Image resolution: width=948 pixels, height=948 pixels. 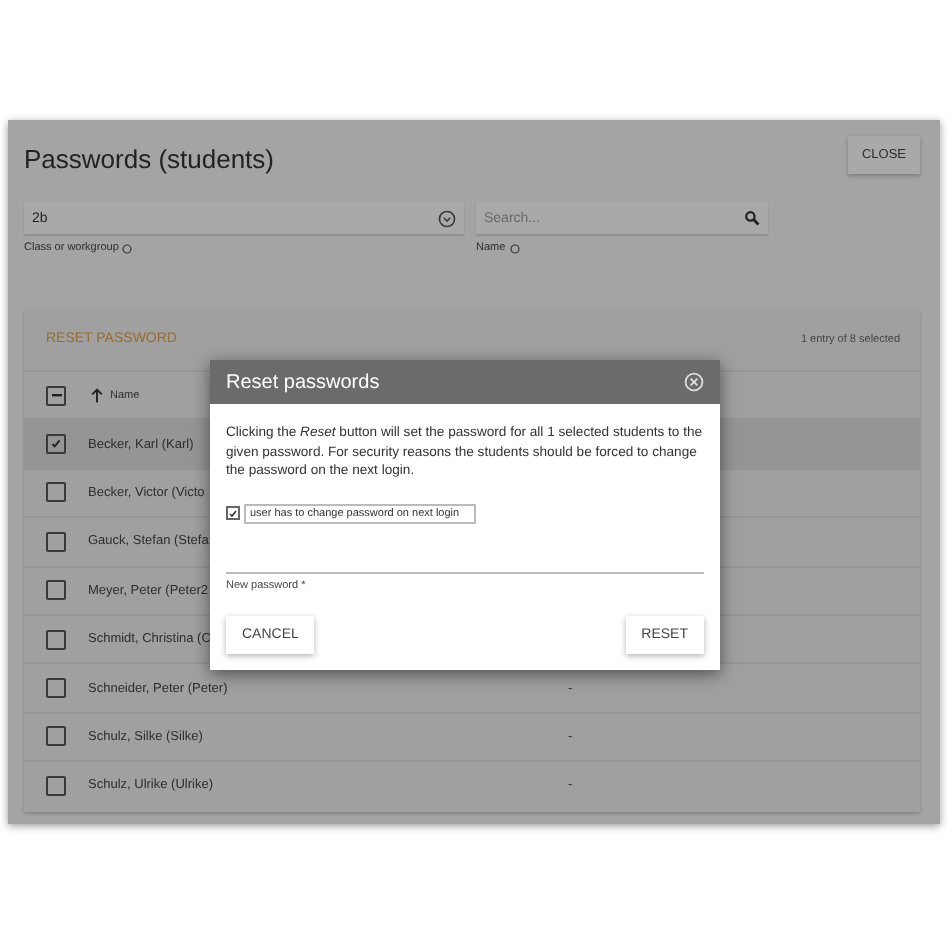 What do you see at coordinates (149, 159) in the screenshot?
I see `window-title: Passwords (students)` at bounding box center [149, 159].